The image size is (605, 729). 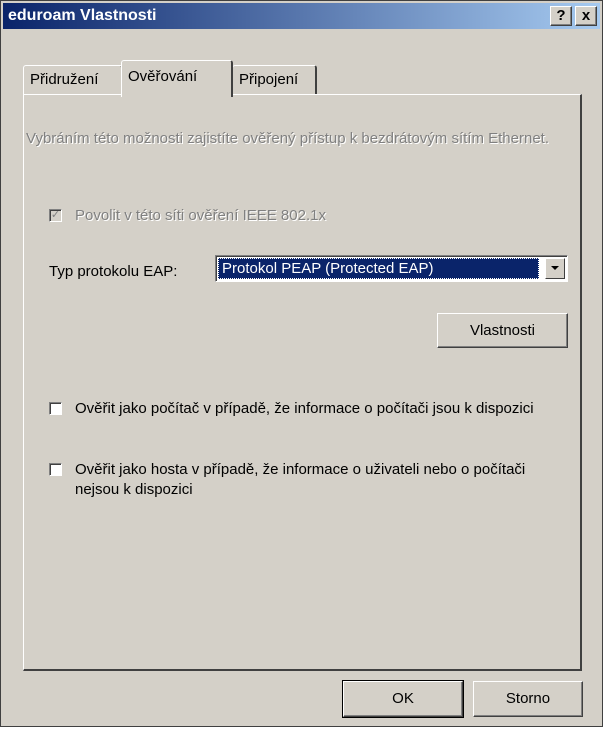 I want to click on help-button: ?, so click(x=561, y=16).